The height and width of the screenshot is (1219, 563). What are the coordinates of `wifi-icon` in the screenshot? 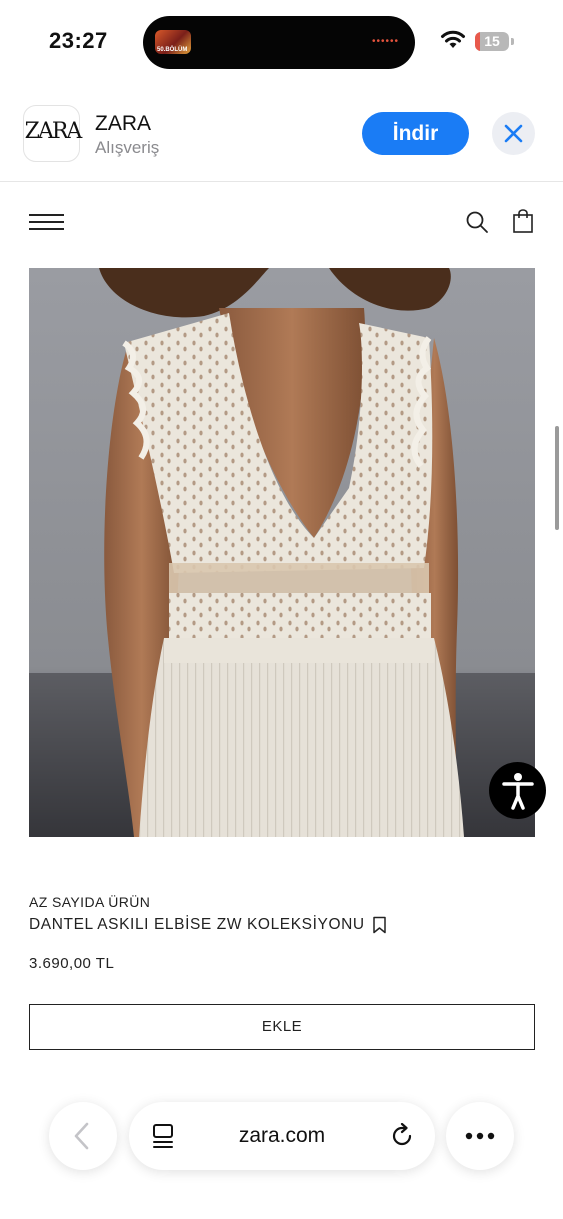 It's located at (453, 39).